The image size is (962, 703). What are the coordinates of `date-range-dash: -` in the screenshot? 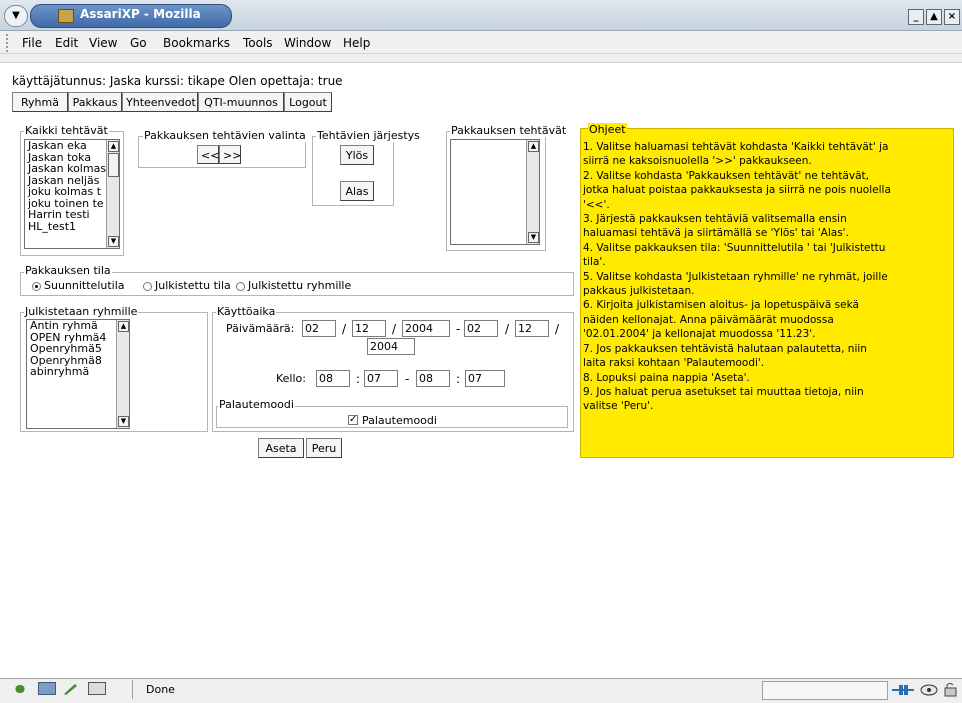 It's located at (458, 329).